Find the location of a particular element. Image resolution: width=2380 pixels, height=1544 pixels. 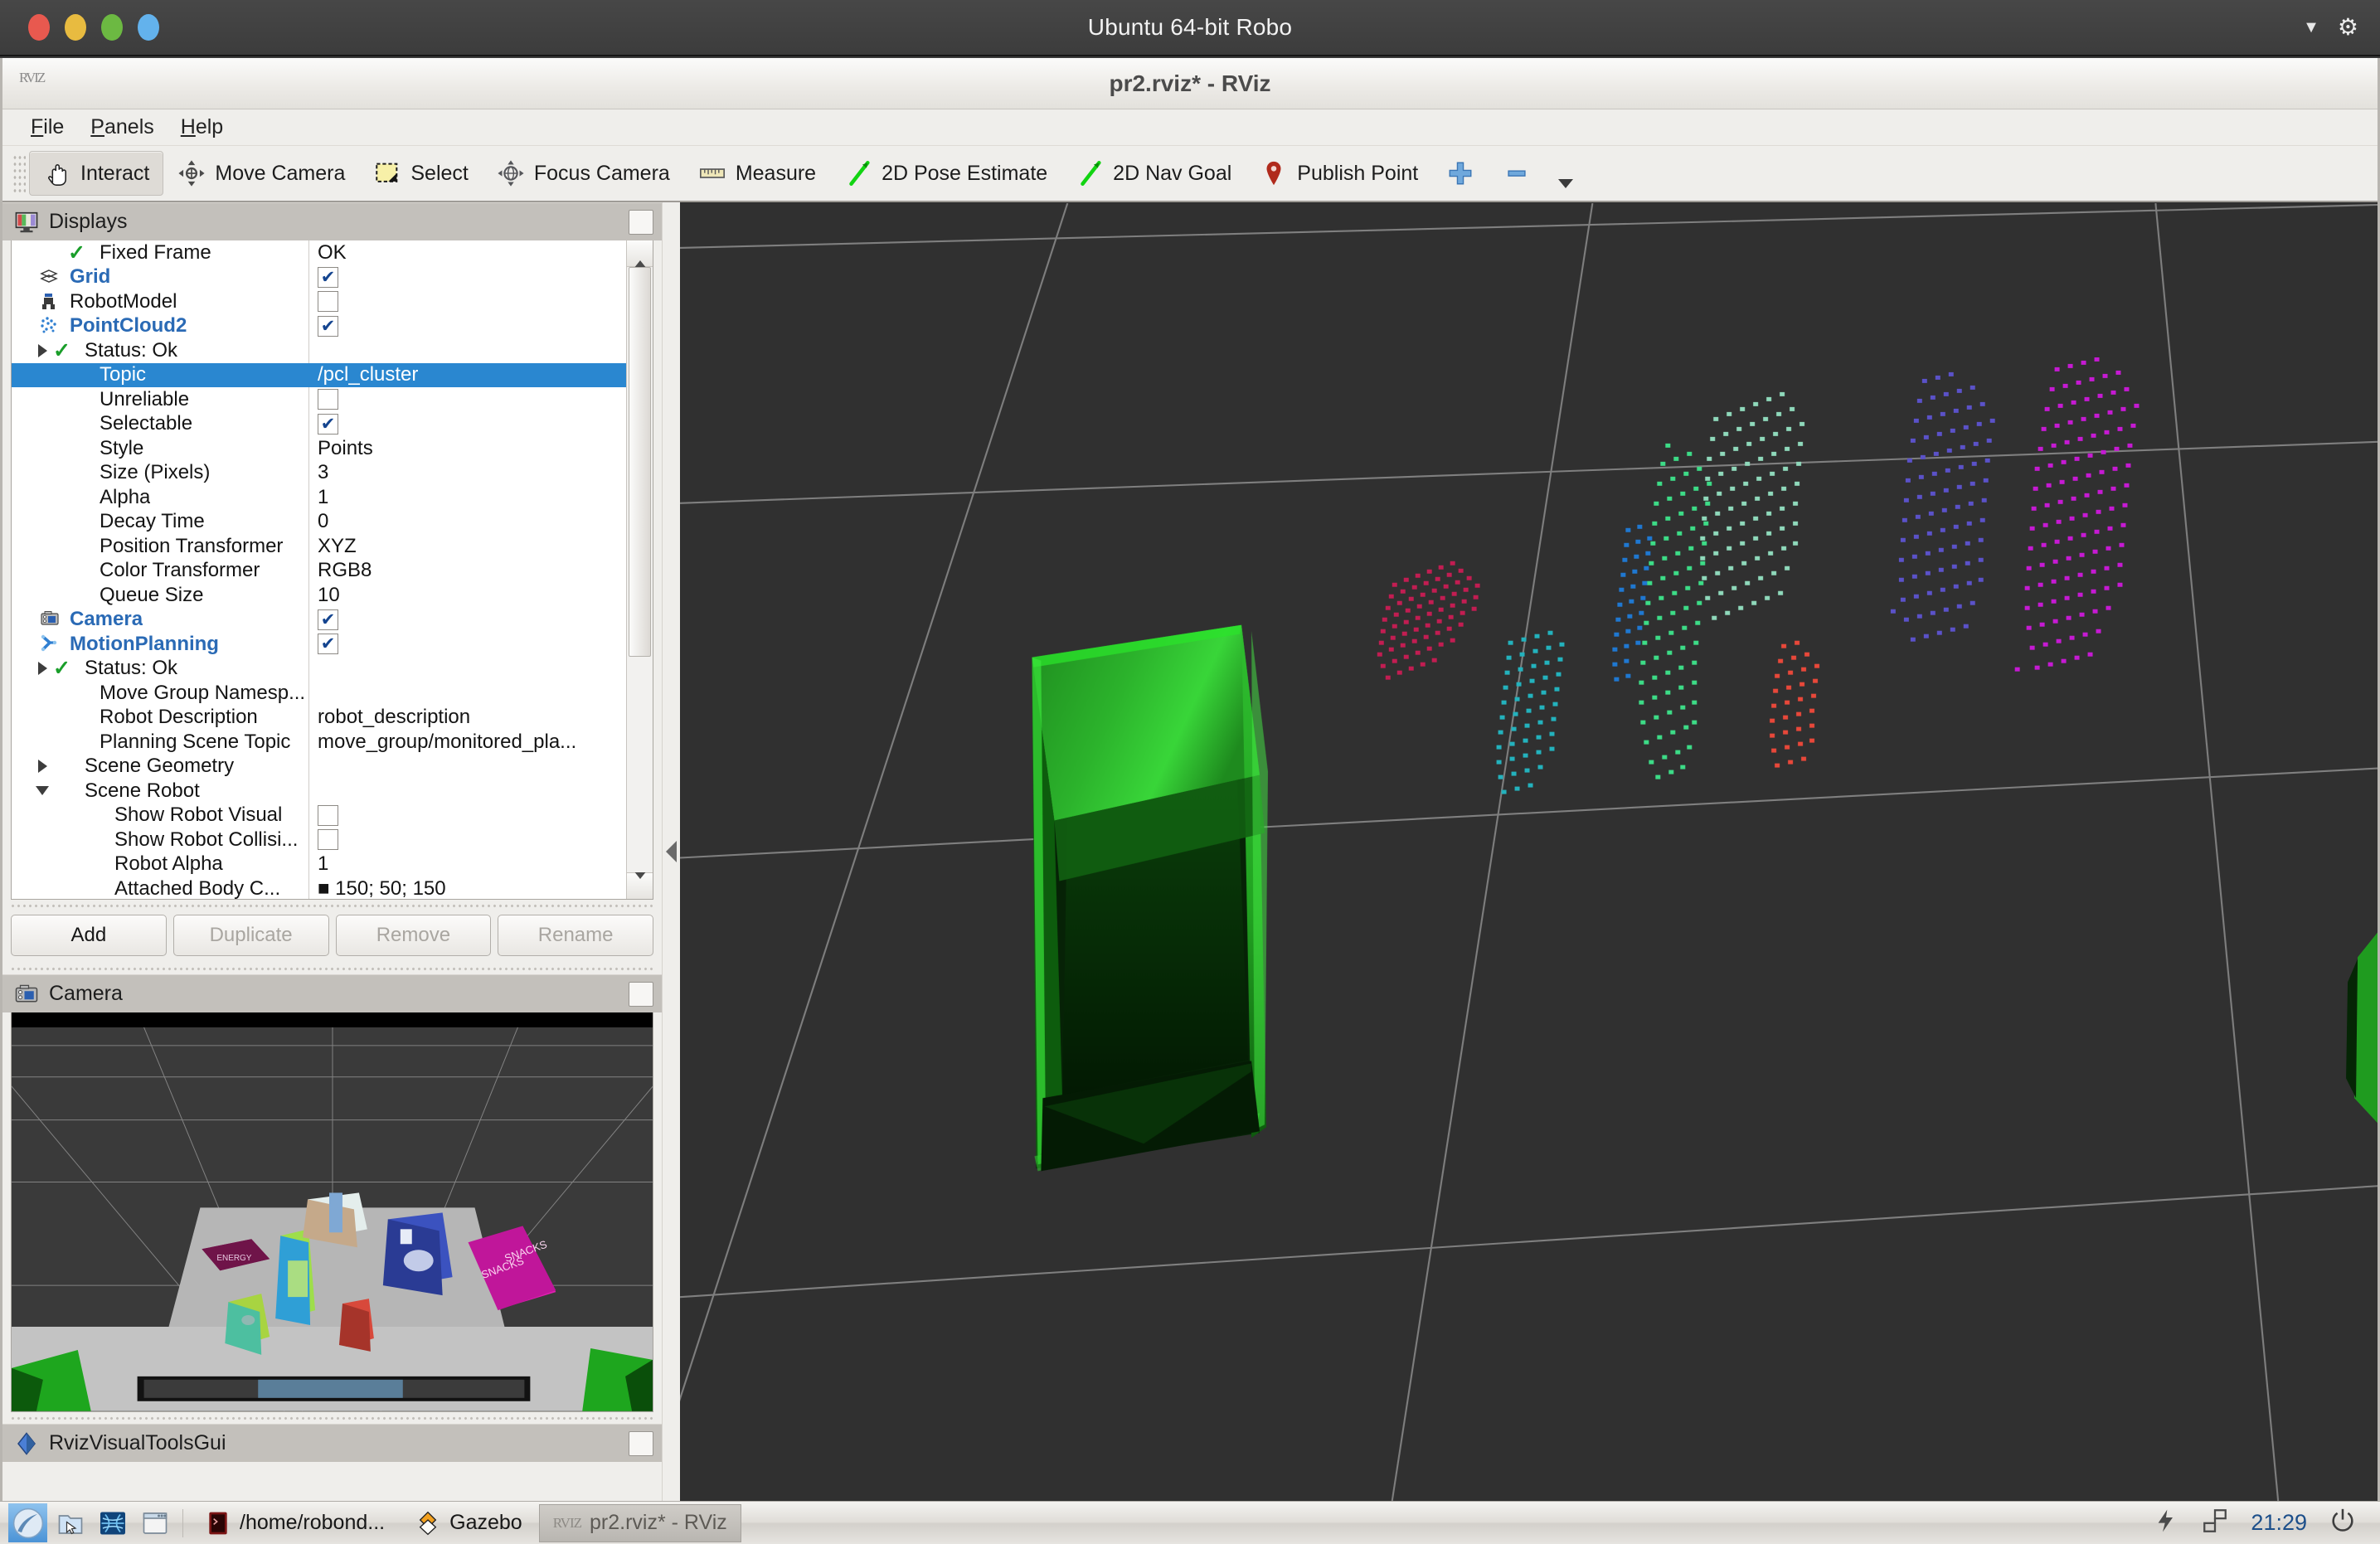

tool-2d-nav-goal: 2D Nav Goal is located at coordinates (1153, 173).